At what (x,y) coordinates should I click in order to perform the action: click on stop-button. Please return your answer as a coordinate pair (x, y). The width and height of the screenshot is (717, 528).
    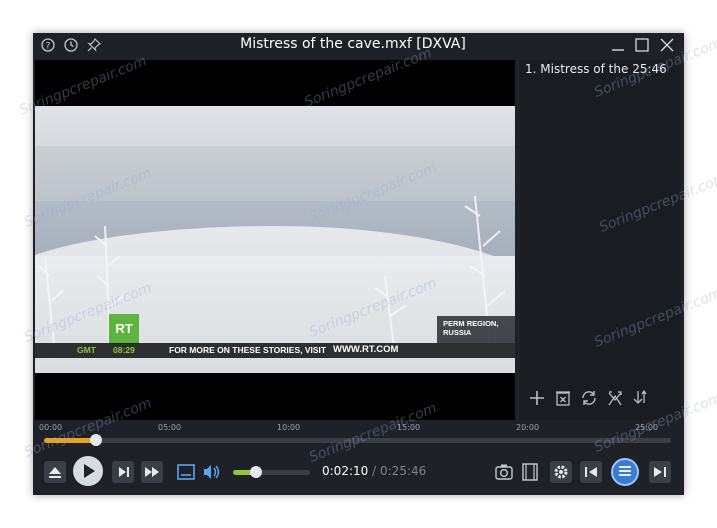
    Looking at the image, I should click on (55, 472).